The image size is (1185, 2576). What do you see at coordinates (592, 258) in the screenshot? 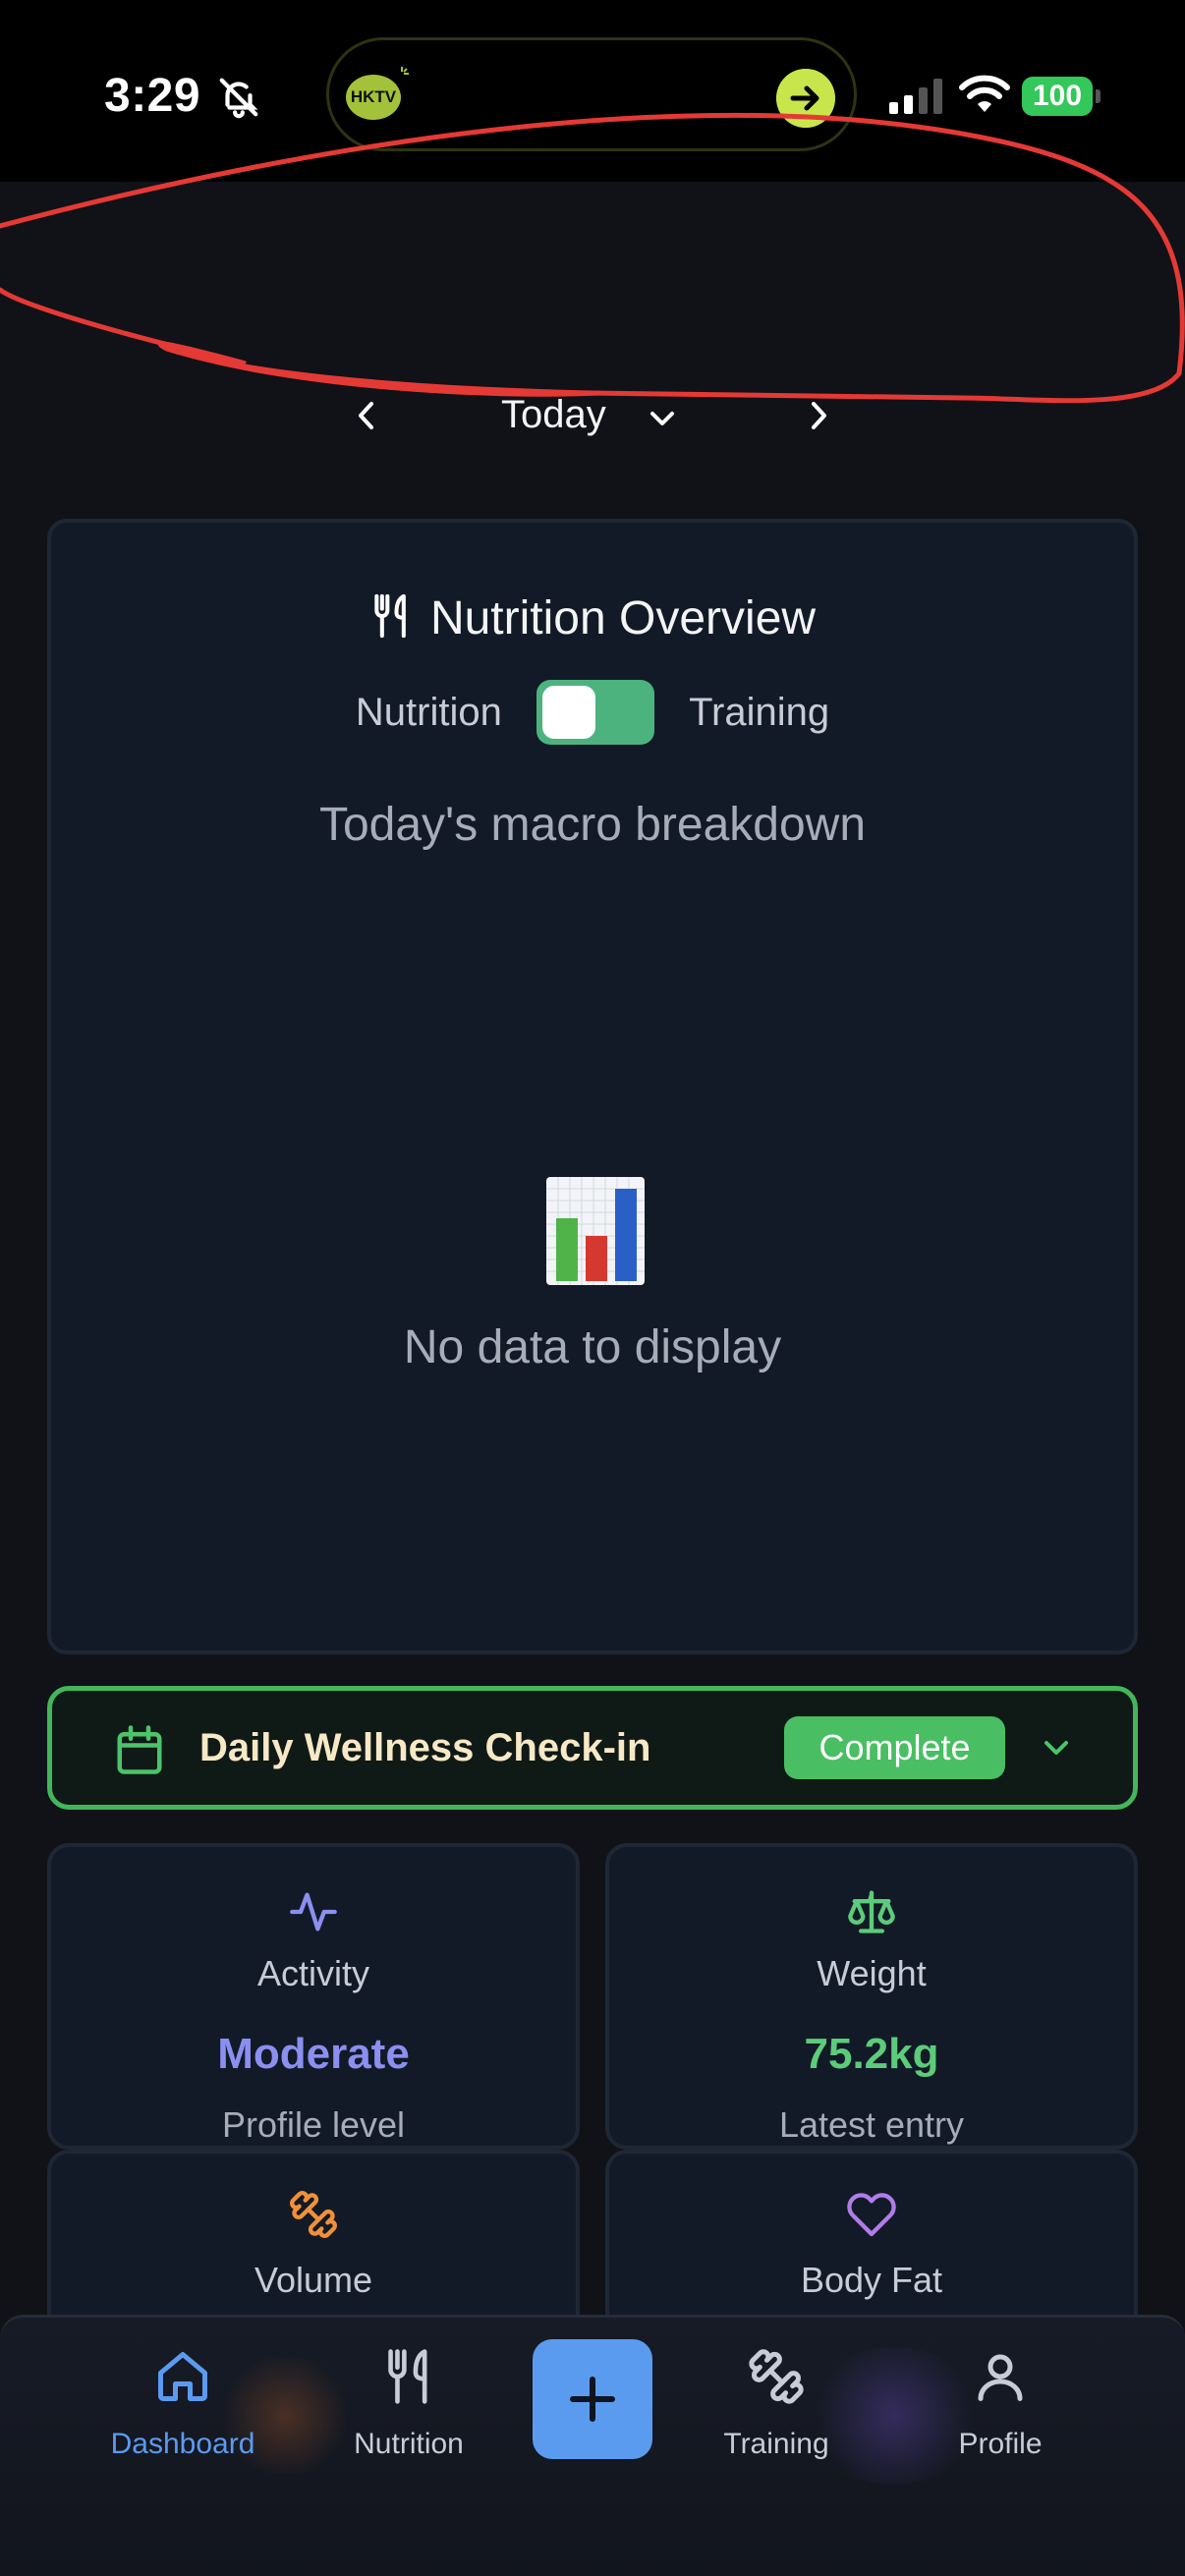
I see `red-annotation-scribble` at bounding box center [592, 258].